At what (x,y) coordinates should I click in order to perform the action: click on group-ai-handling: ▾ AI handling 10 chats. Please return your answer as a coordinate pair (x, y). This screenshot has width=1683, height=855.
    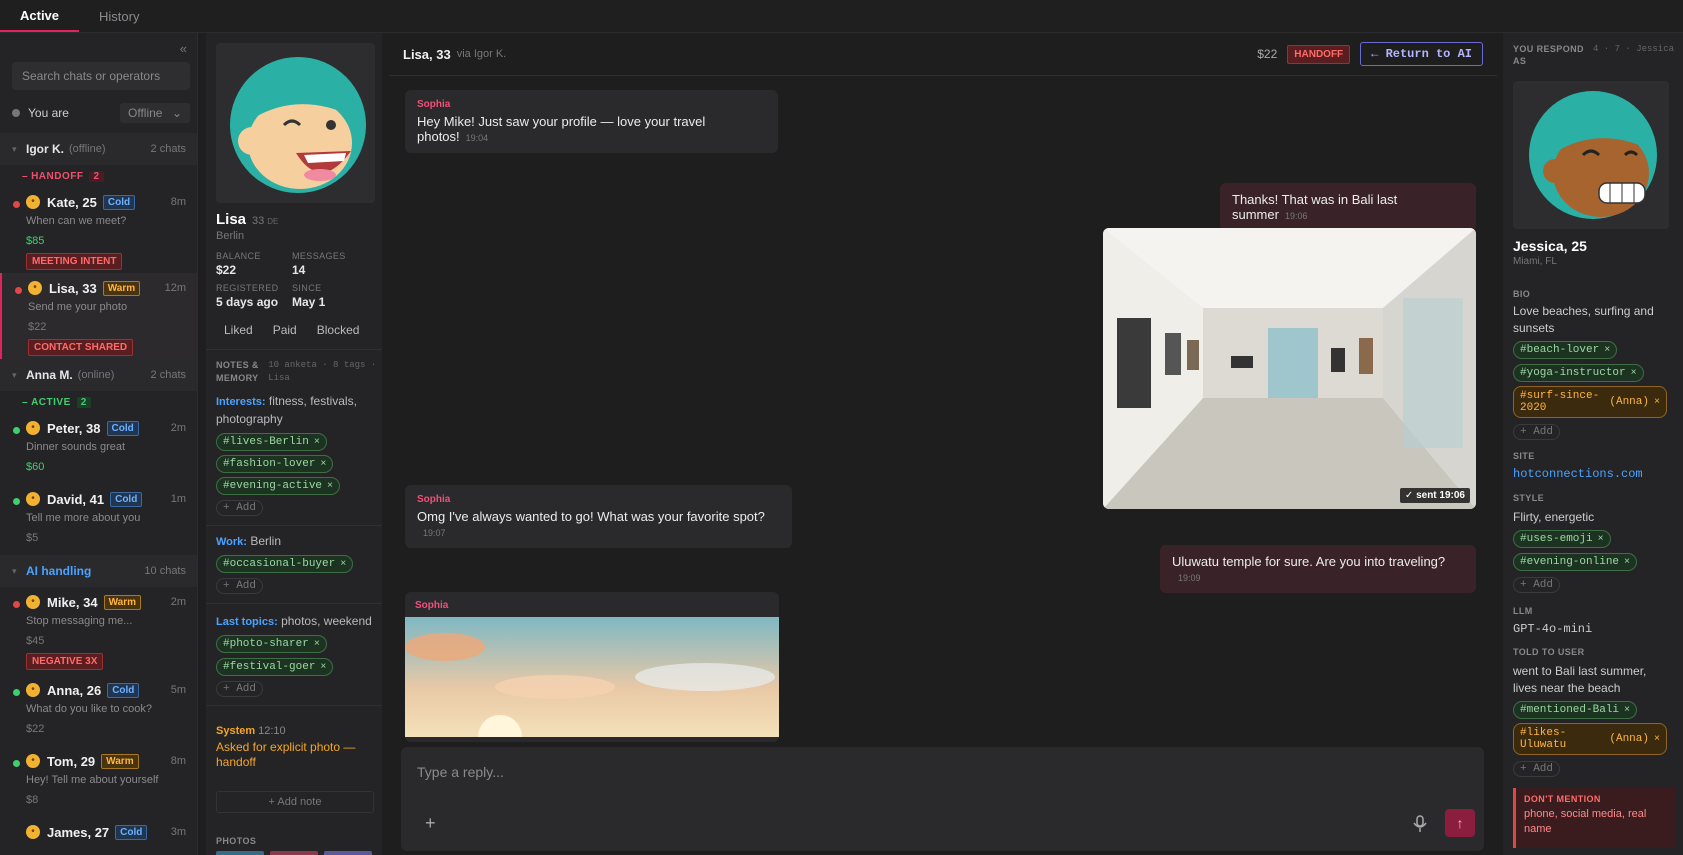
    Looking at the image, I should click on (98, 571).